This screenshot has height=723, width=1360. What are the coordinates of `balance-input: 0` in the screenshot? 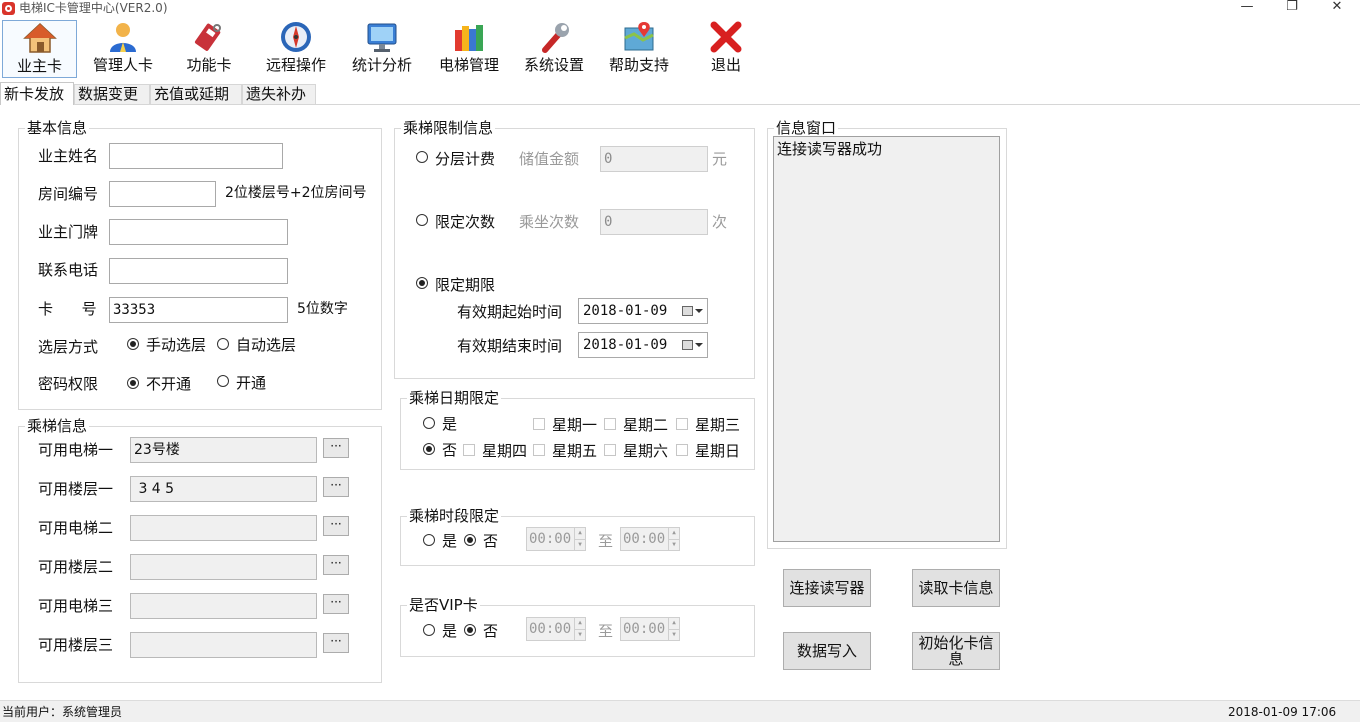 It's located at (654, 159).